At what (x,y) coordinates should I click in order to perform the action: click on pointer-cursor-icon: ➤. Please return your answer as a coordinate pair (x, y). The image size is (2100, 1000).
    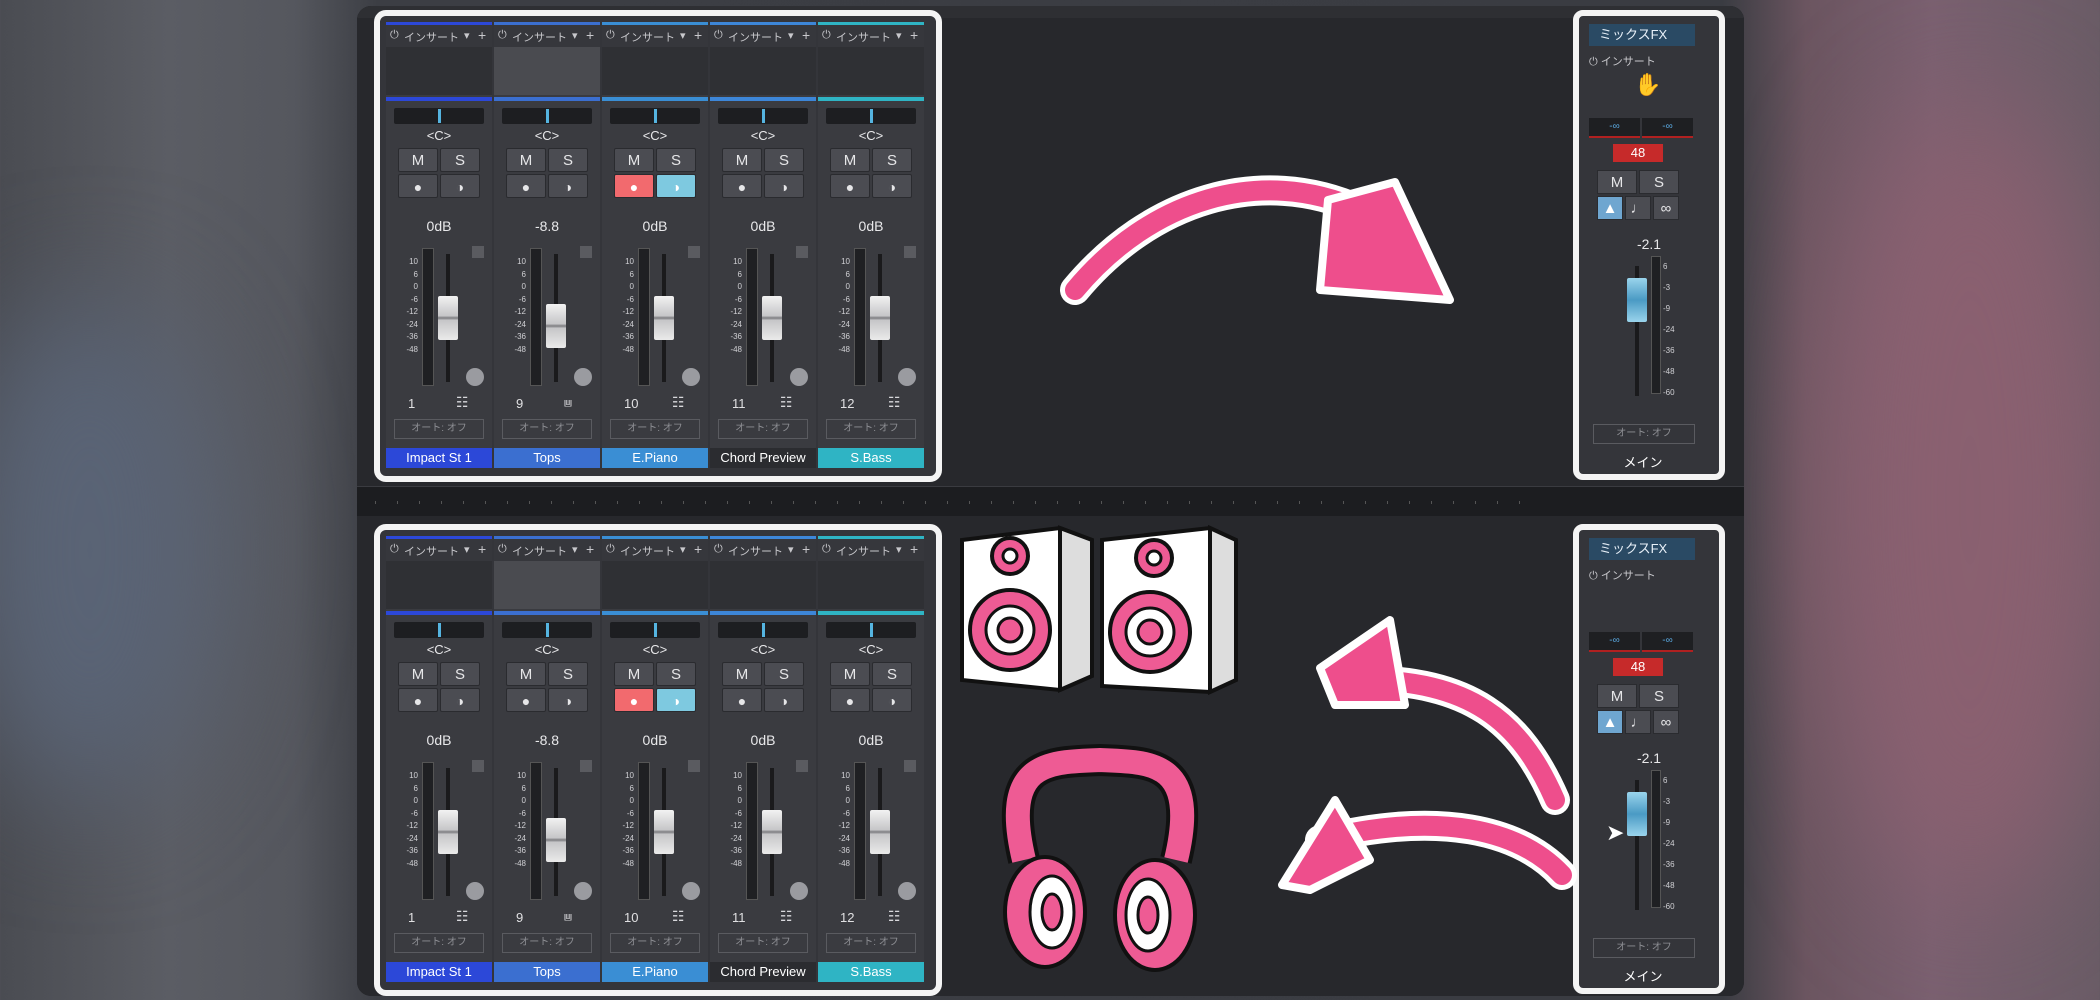
    Looking at the image, I should click on (1615, 832).